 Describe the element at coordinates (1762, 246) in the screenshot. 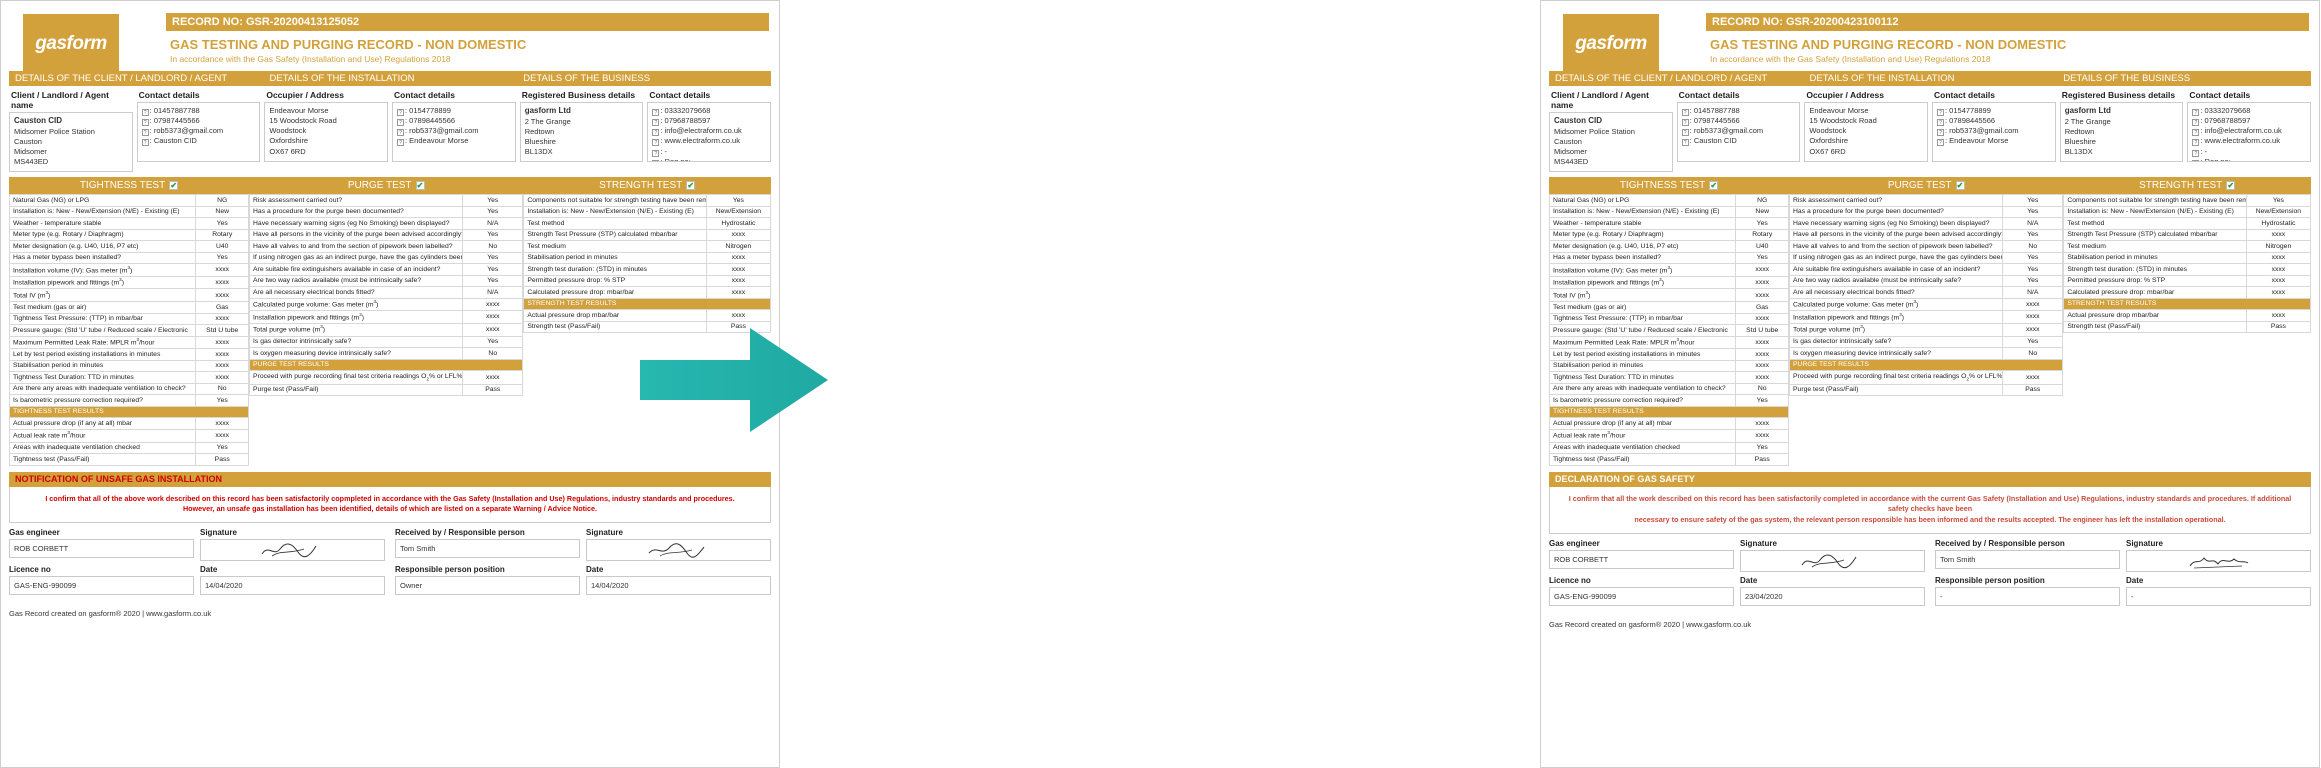

I see `table-cell-value: U40` at that location.